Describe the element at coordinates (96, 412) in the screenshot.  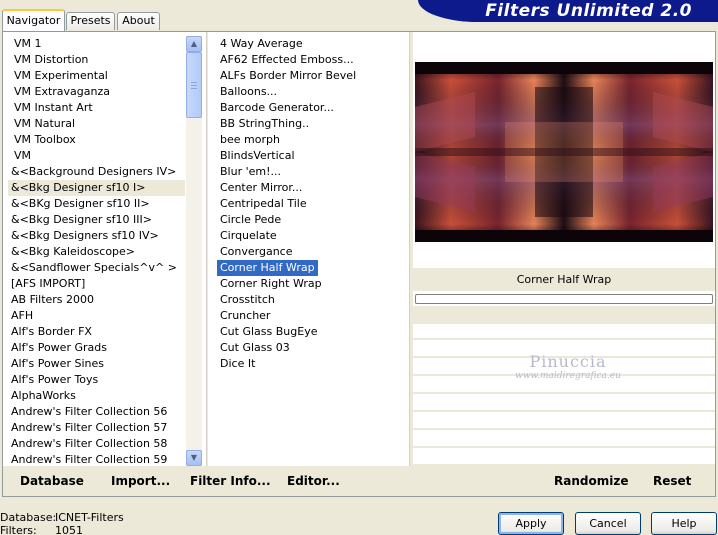
I see `category-item: Andrew's Filter Collection 56` at that location.